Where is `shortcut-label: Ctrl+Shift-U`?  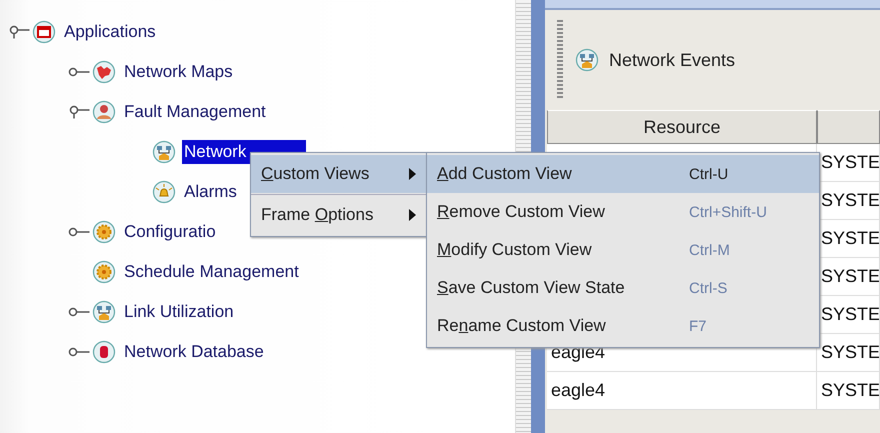 shortcut-label: Ctrl+Shift-U is located at coordinates (728, 212).